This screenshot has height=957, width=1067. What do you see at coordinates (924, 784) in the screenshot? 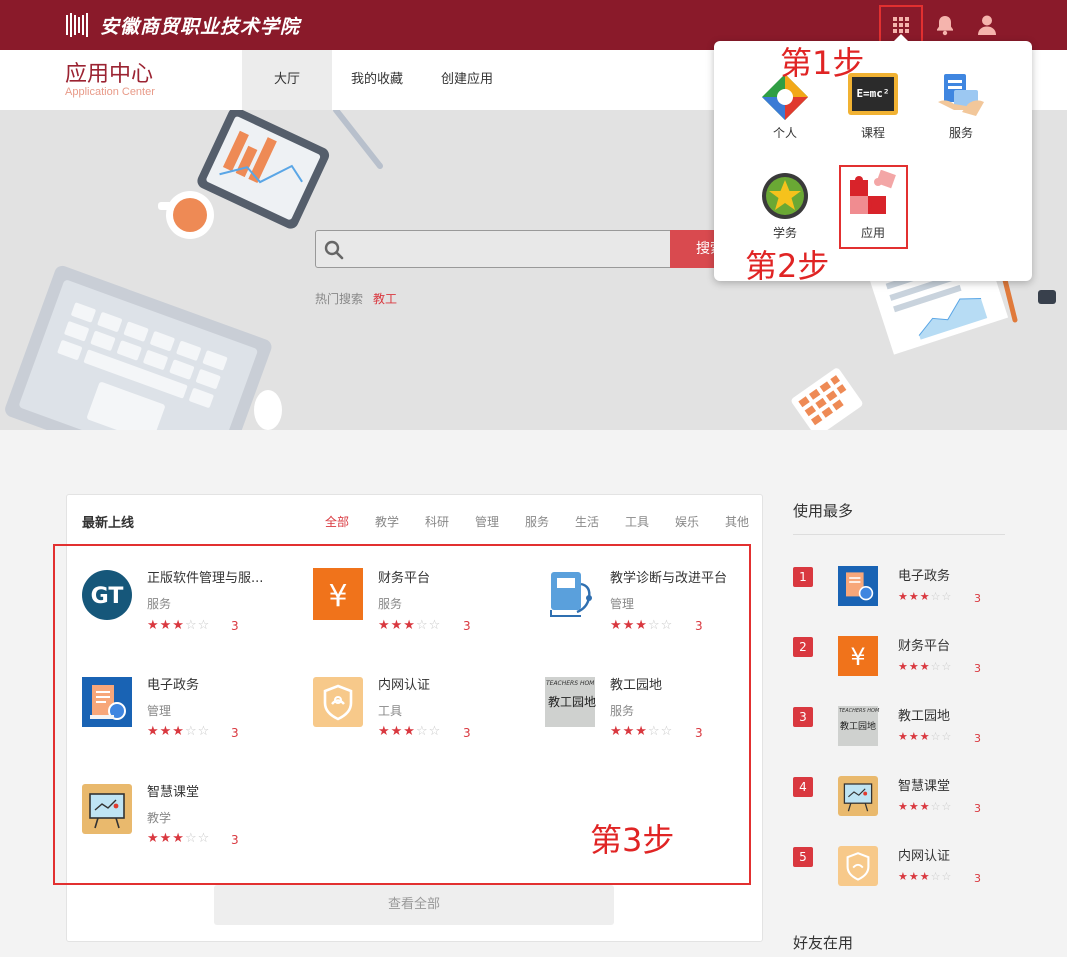
I see `most-used-app-name: 智慧课堂` at bounding box center [924, 784].